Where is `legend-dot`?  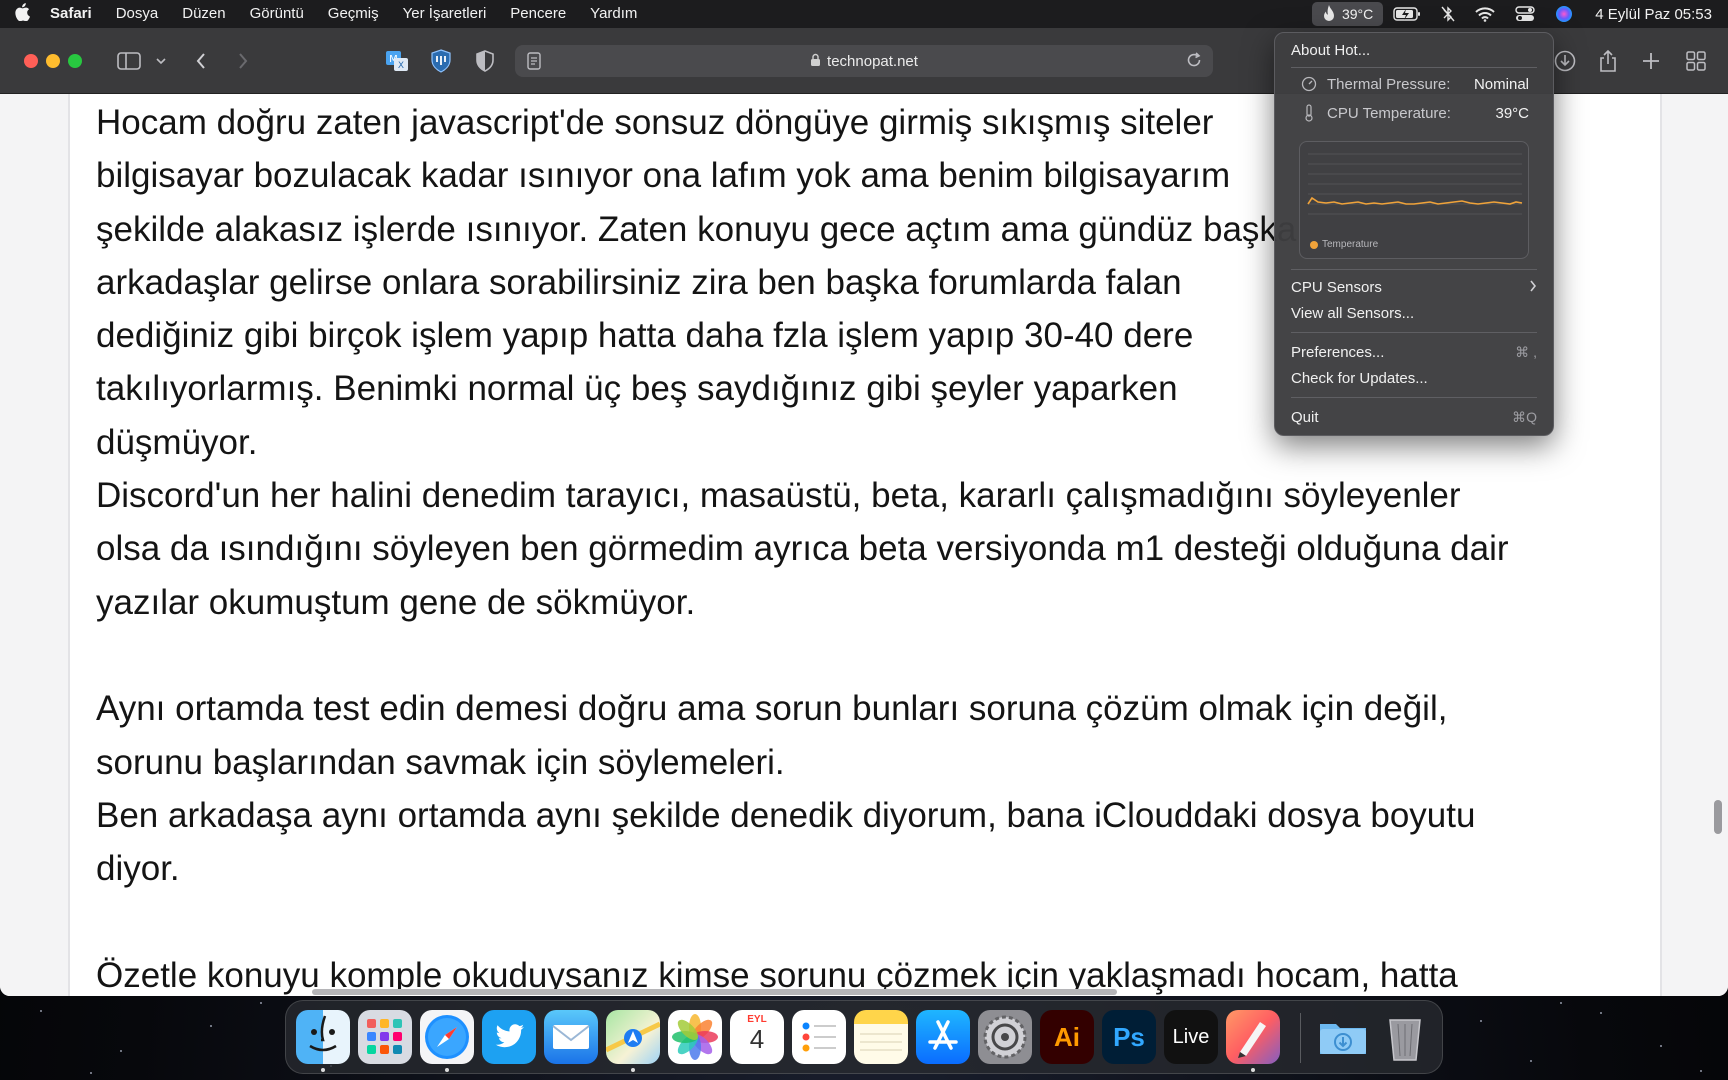 legend-dot is located at coordinates (1314, 244).